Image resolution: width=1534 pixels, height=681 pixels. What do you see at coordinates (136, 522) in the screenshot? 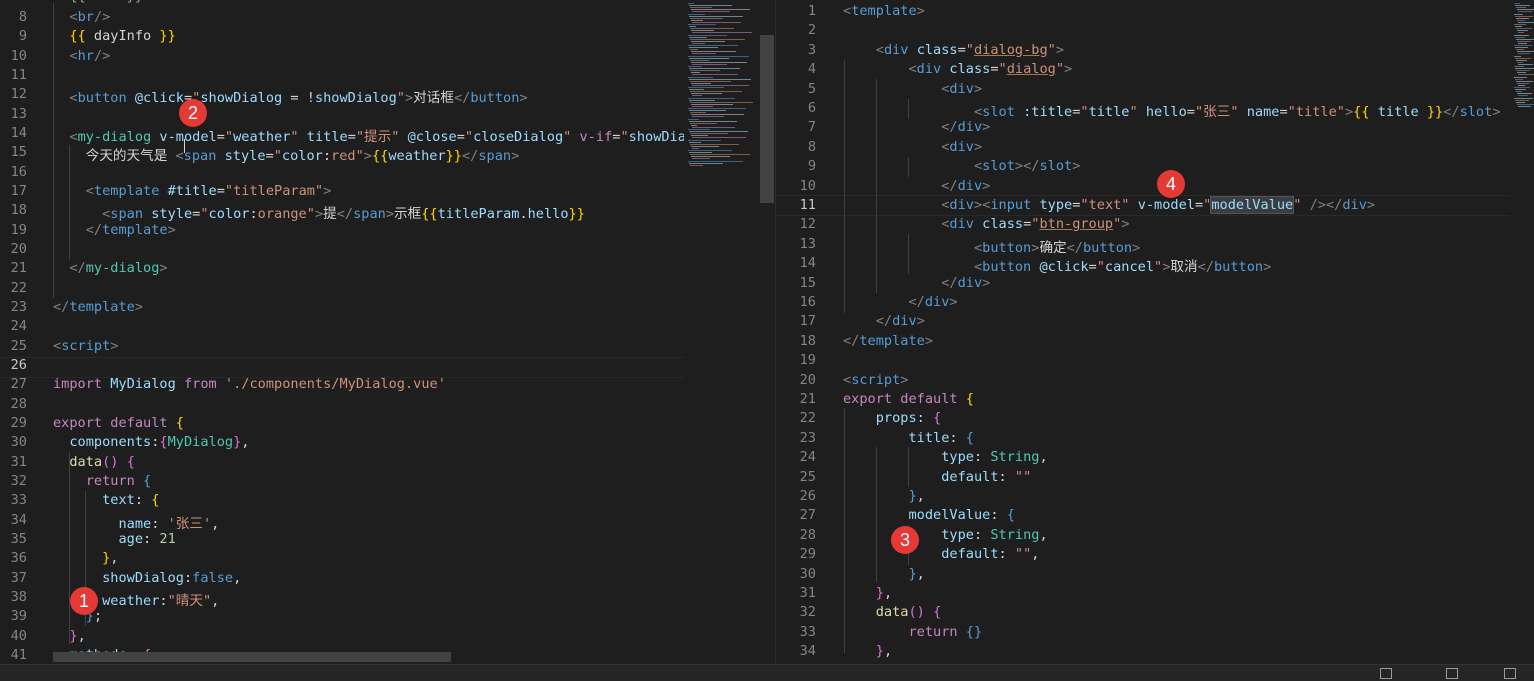
I see `code-line: name: '张三',` at bounding box center [136, 522].